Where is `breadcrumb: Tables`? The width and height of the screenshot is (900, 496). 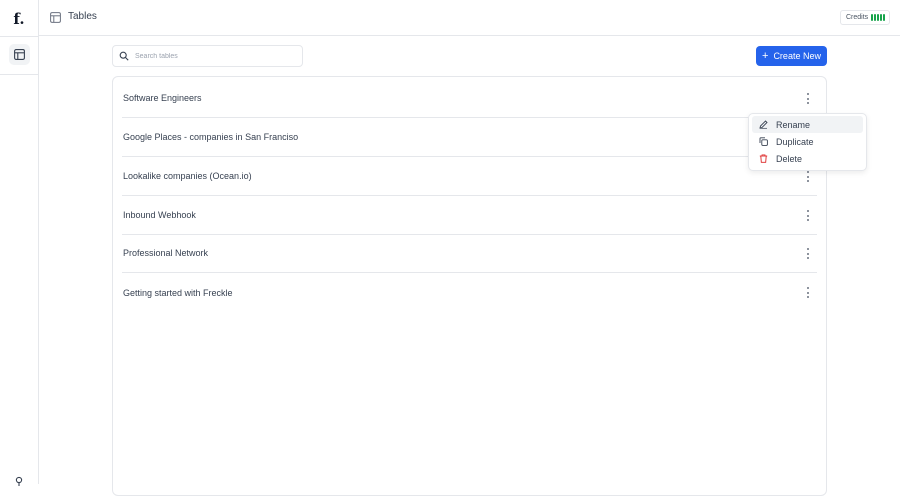
breadcrumb: Tables is located at coordinates (82, 16).